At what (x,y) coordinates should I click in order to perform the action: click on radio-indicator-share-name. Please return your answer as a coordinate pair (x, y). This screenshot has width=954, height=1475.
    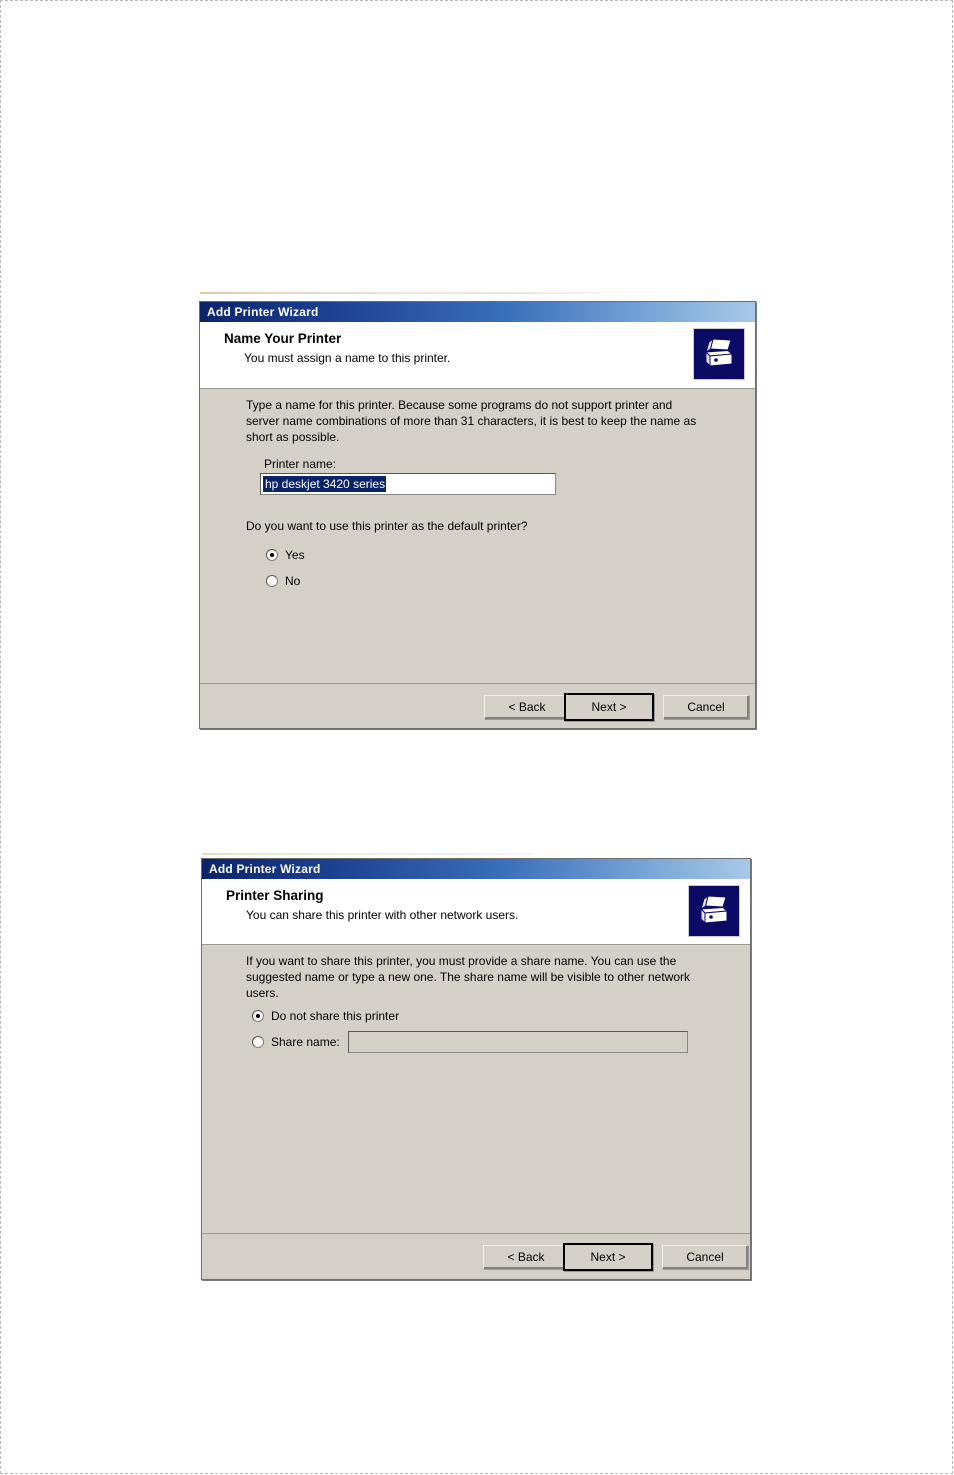
    Looking at the image, I should click on (258, 1042).